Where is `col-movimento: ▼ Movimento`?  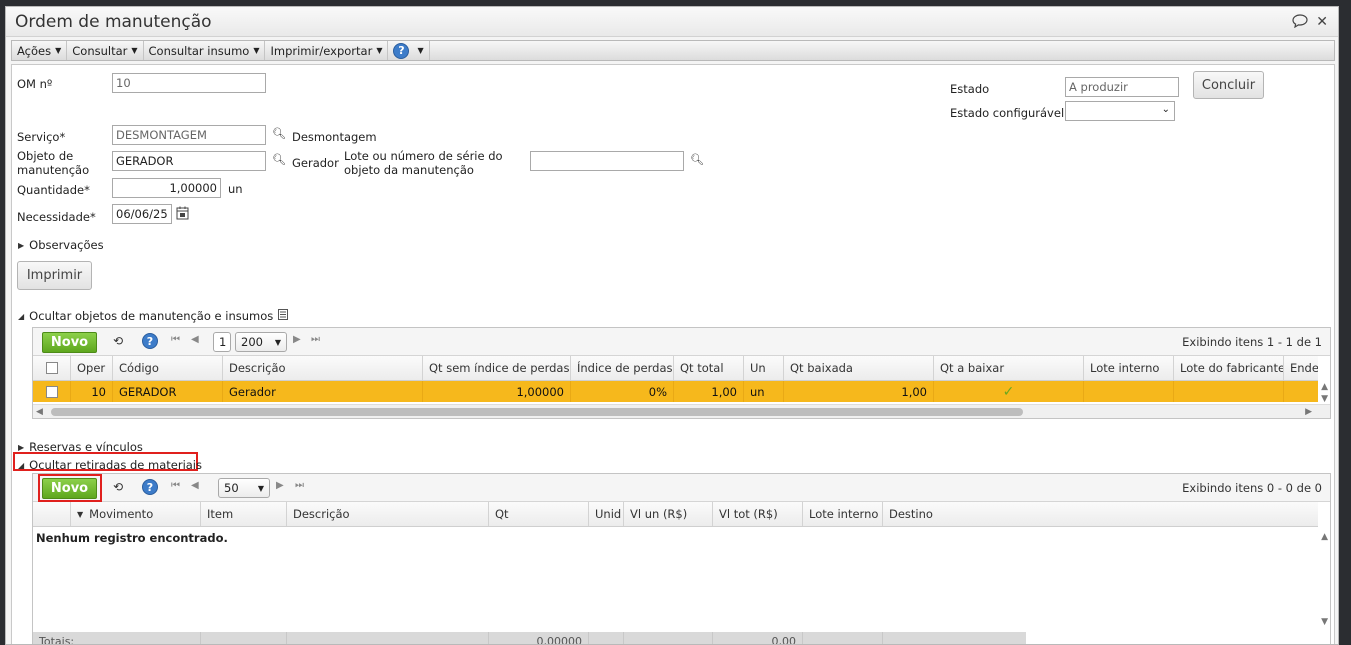 col-movimento: ▼ Movimento is located at coordinates (136, 514).